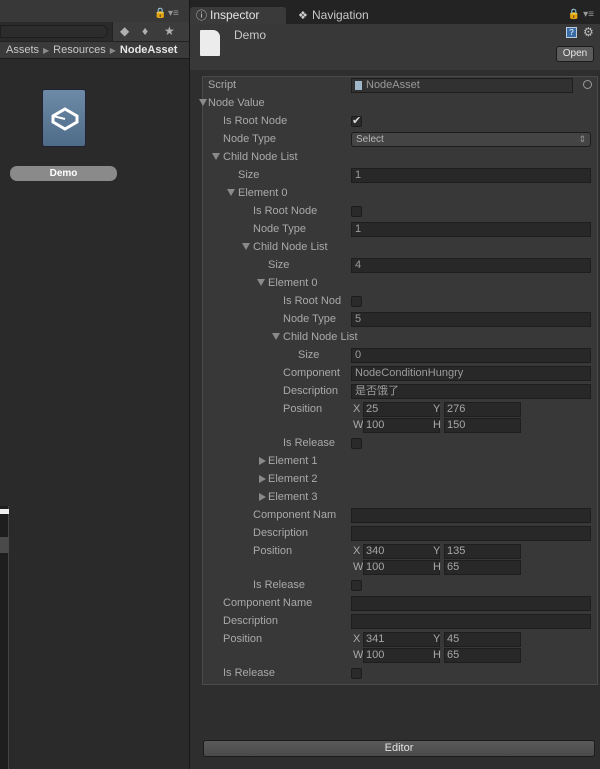  Describe the element at coordinates (471, 373) in the screenshot. I see `component-field: NodeConditionHungry` at that location.